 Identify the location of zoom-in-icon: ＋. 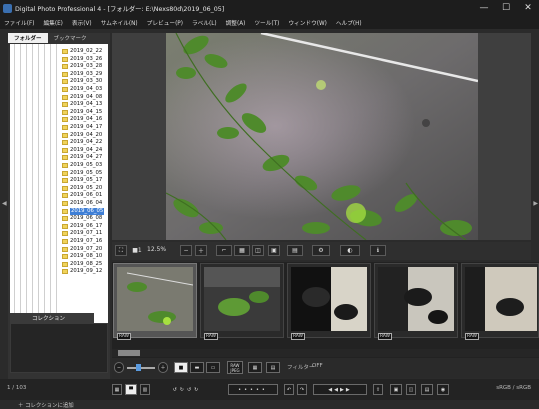
(201, 250).